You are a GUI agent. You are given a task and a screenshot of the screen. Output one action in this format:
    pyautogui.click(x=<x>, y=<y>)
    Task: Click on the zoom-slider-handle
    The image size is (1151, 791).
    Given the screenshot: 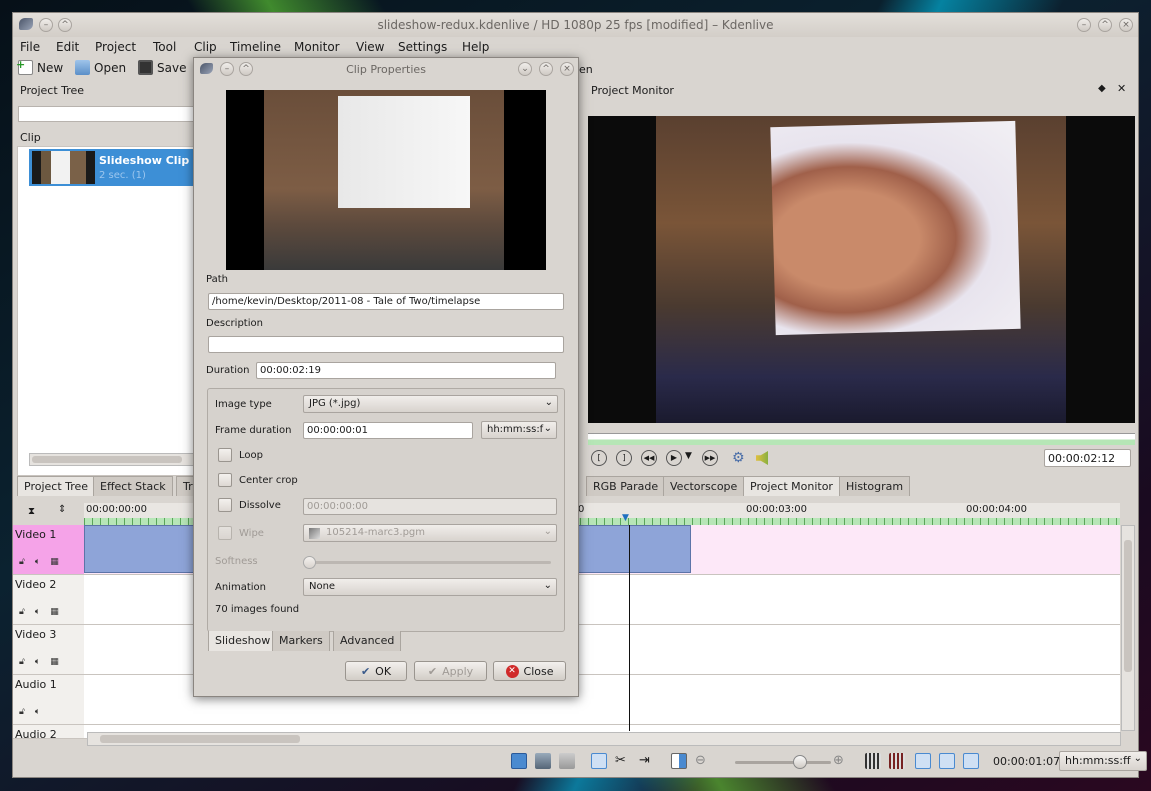 What is the action you would take?
    pyautogui.click(x=800, y=762)
    